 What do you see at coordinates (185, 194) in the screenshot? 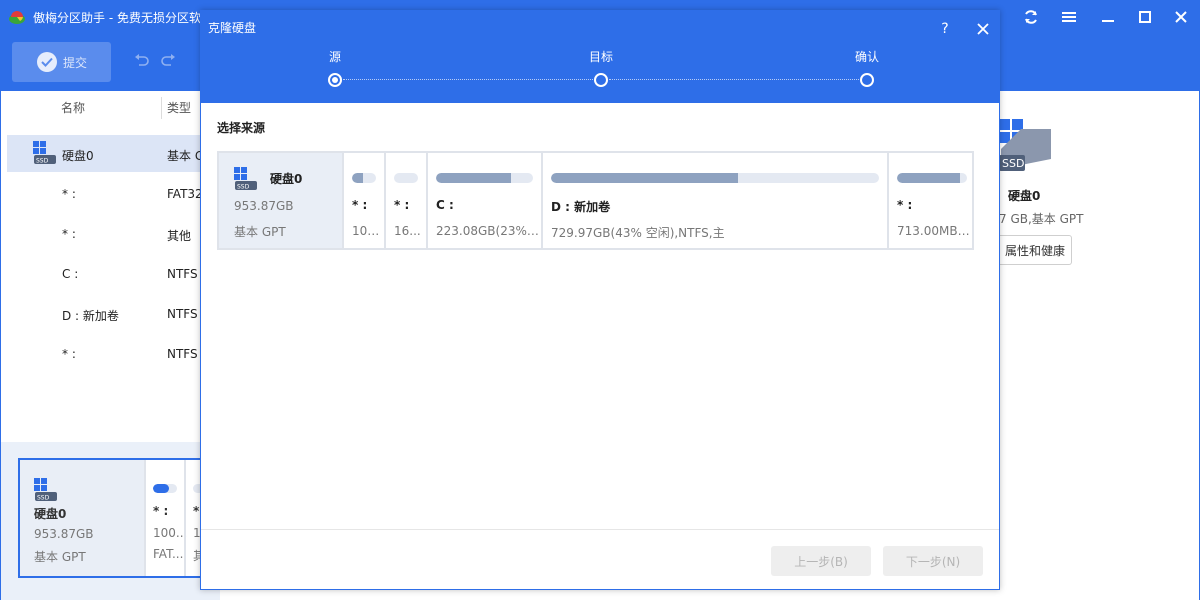
I see `row-type: FAT32` at bounding box center [185, 194].